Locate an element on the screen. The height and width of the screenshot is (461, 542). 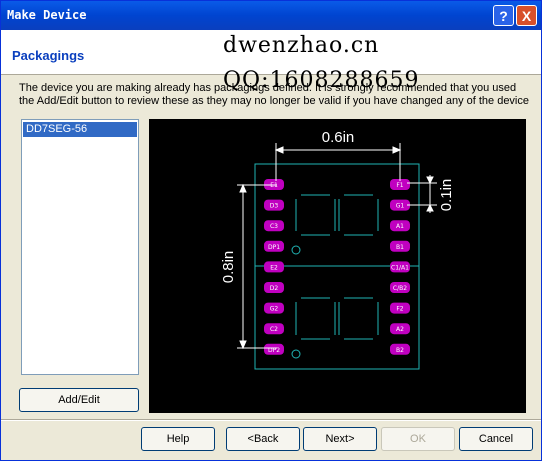
title-bar: Make Device ? X is located at coordinates (271, 15).